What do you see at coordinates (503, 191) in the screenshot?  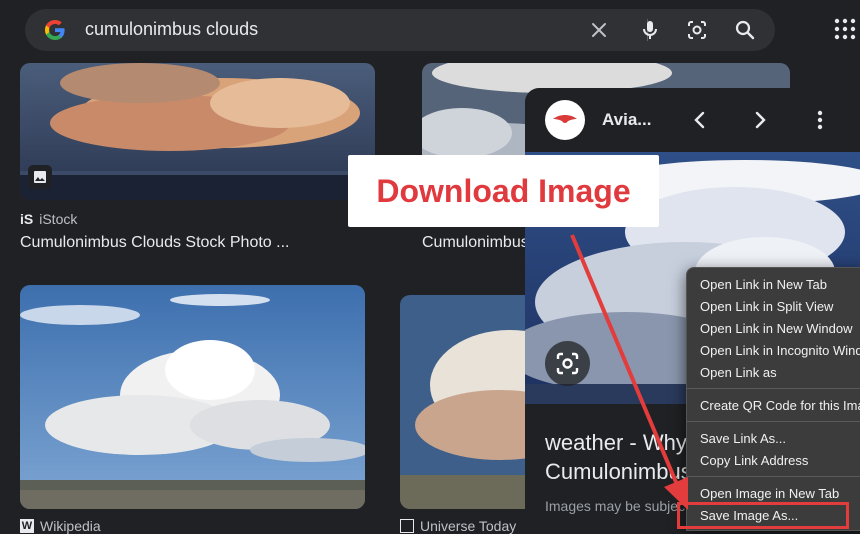 I see `download-image-callout: Download Image` at bounding box center [503, 191].